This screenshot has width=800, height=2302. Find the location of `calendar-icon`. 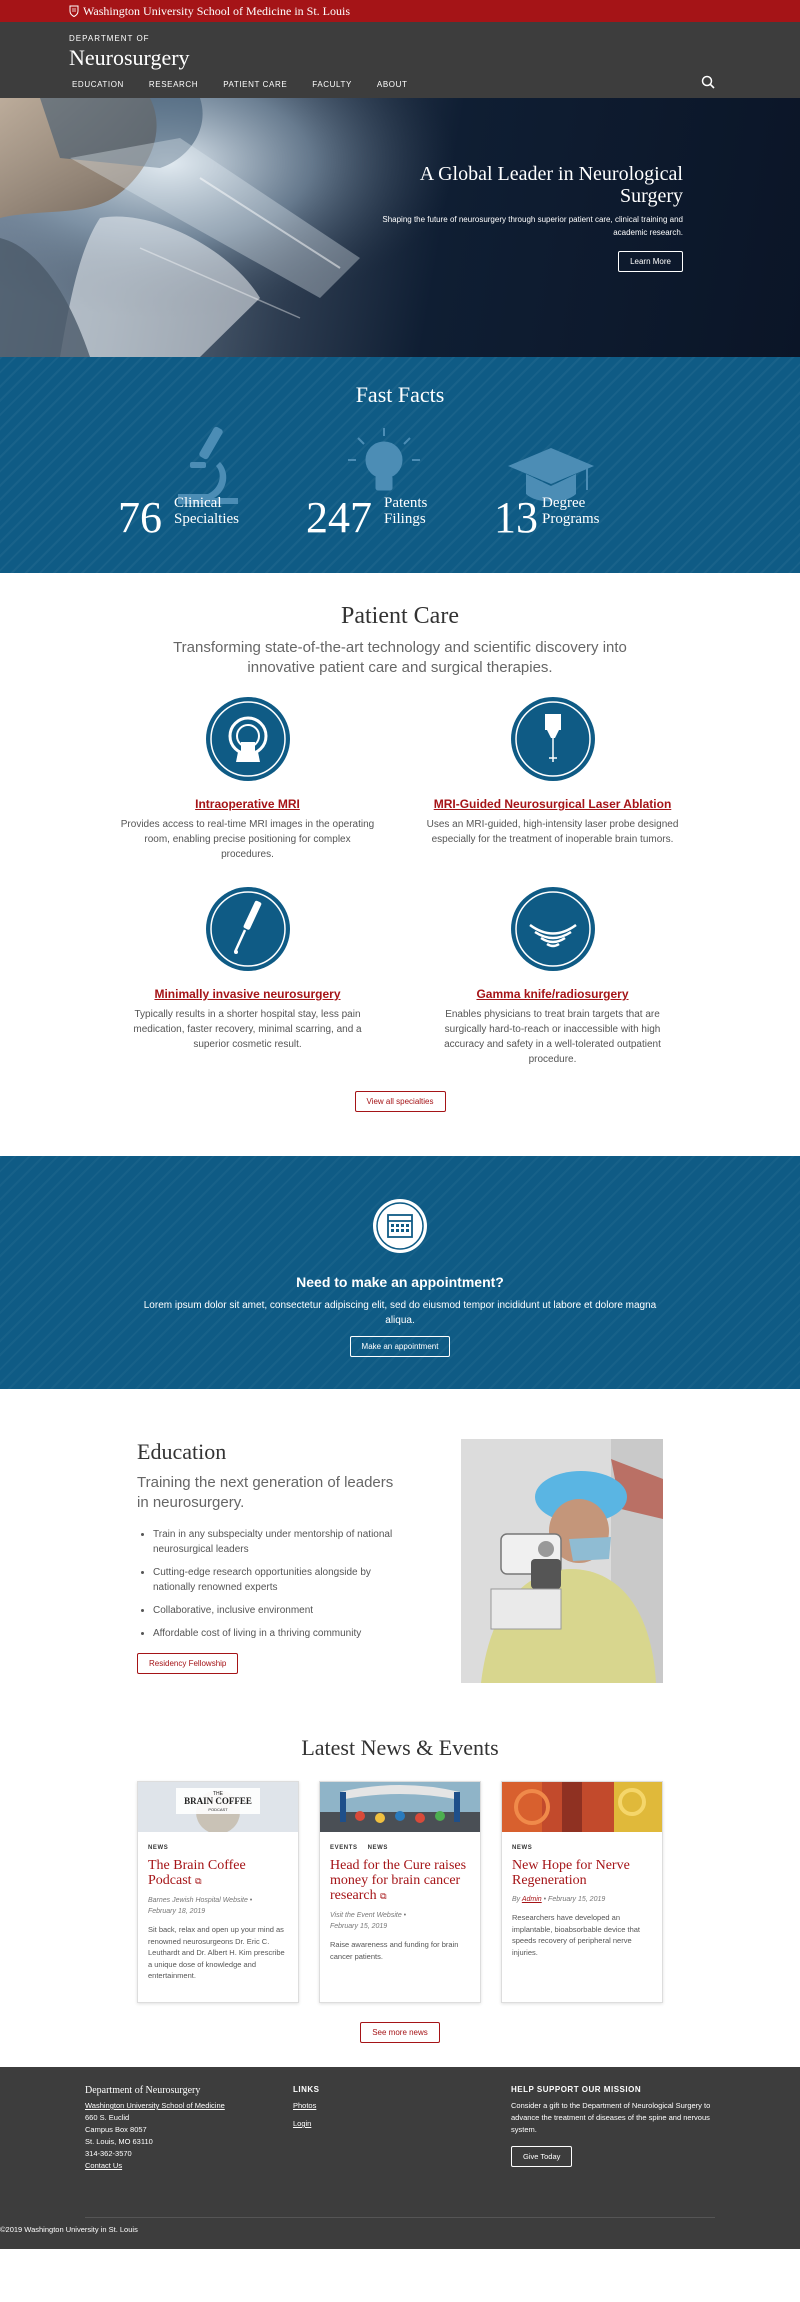

calendar-icon is located at coordinates (400, 1226).